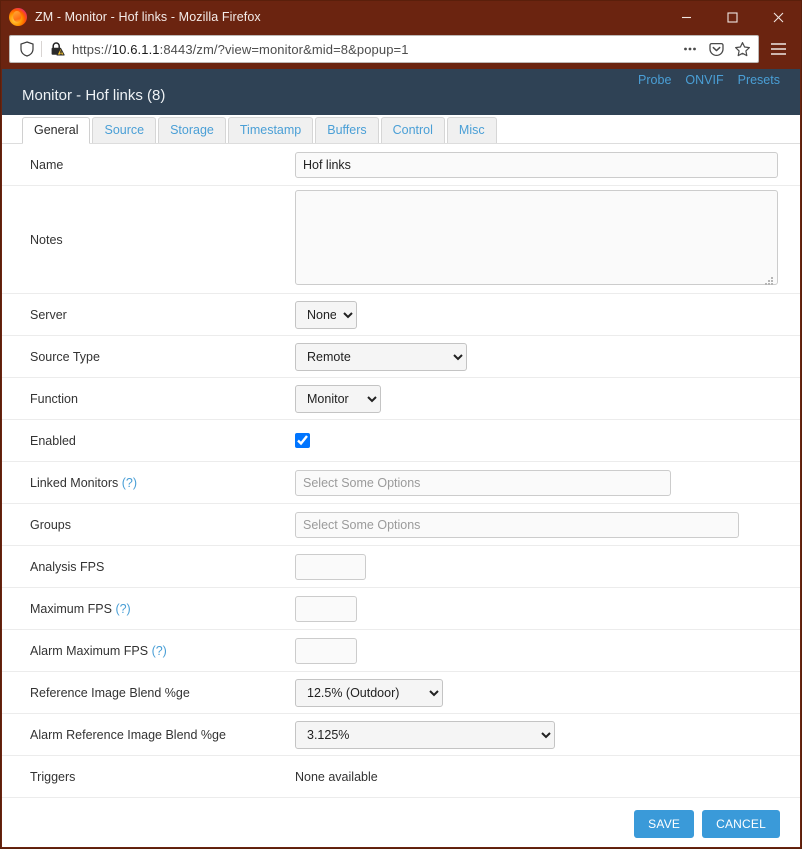  I want to click on row-name: Name, so click(401, 165).